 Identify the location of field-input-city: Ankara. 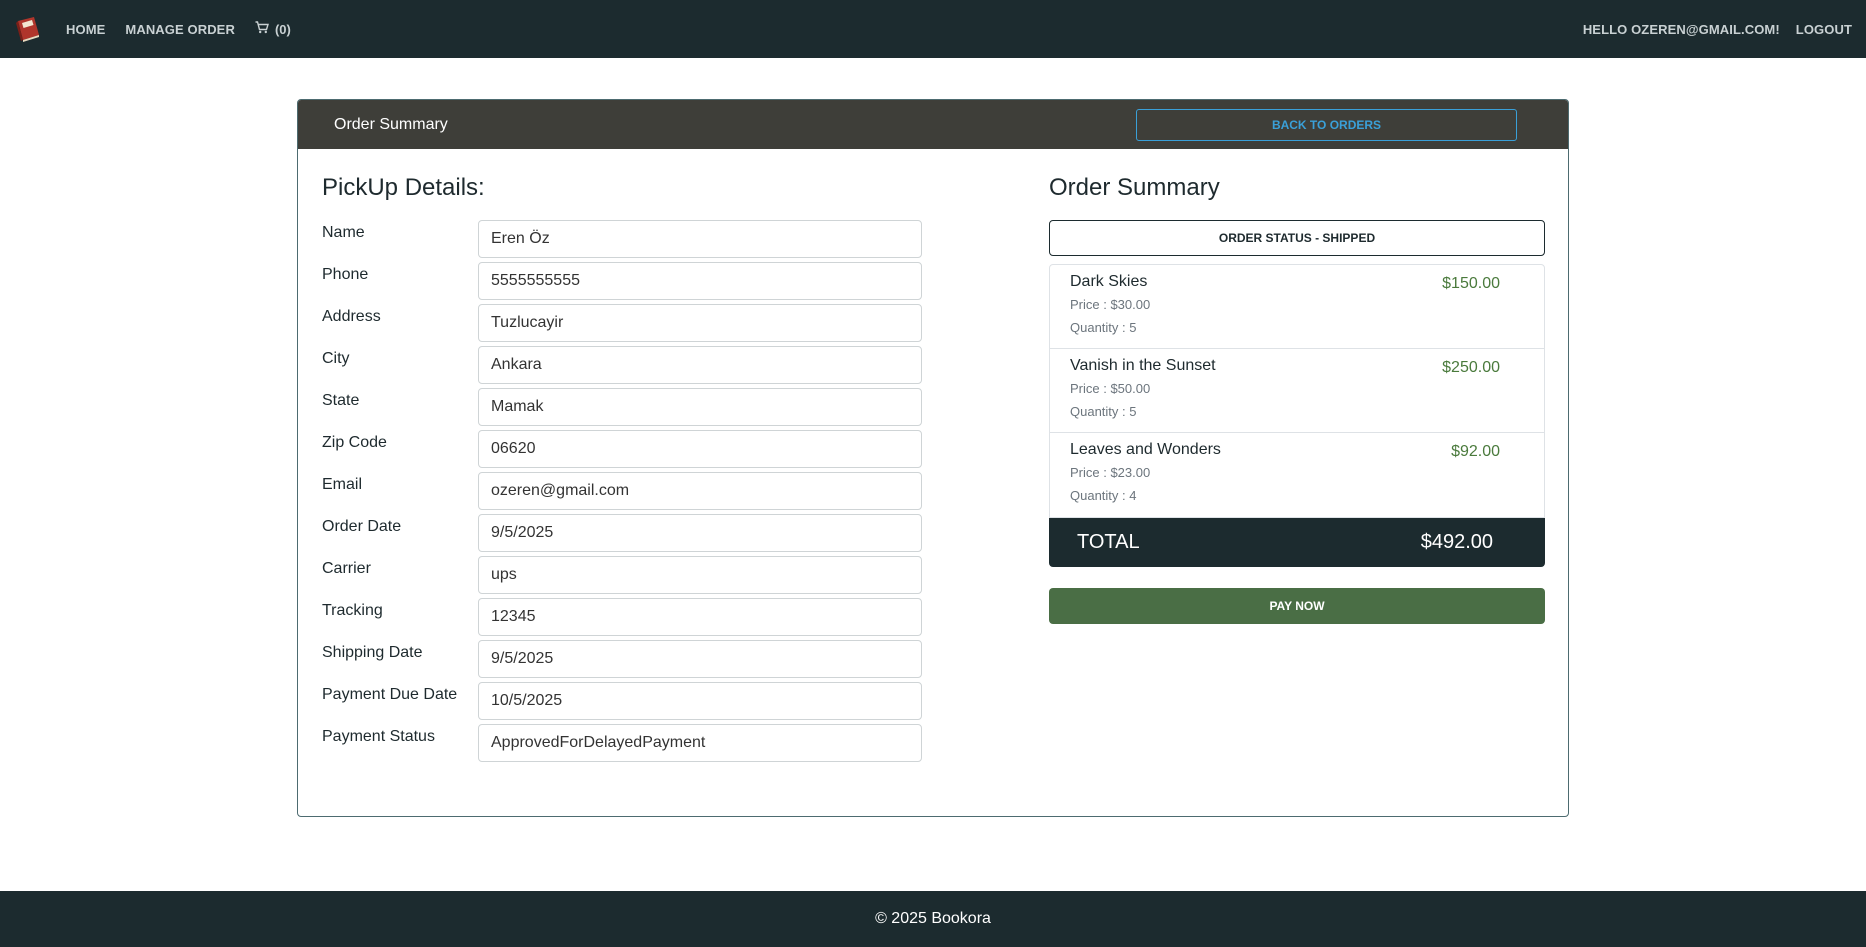
(700, 365).